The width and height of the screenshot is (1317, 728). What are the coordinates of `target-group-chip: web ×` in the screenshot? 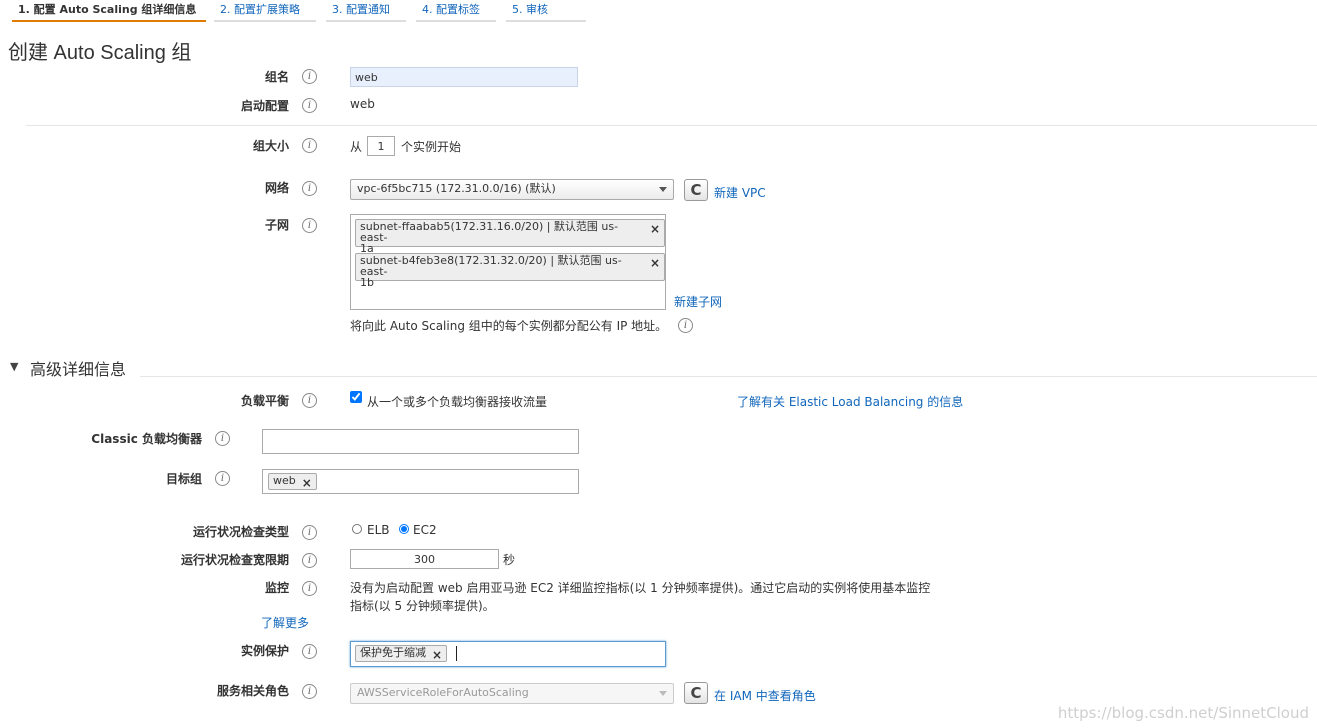 It's located at (292, 481).